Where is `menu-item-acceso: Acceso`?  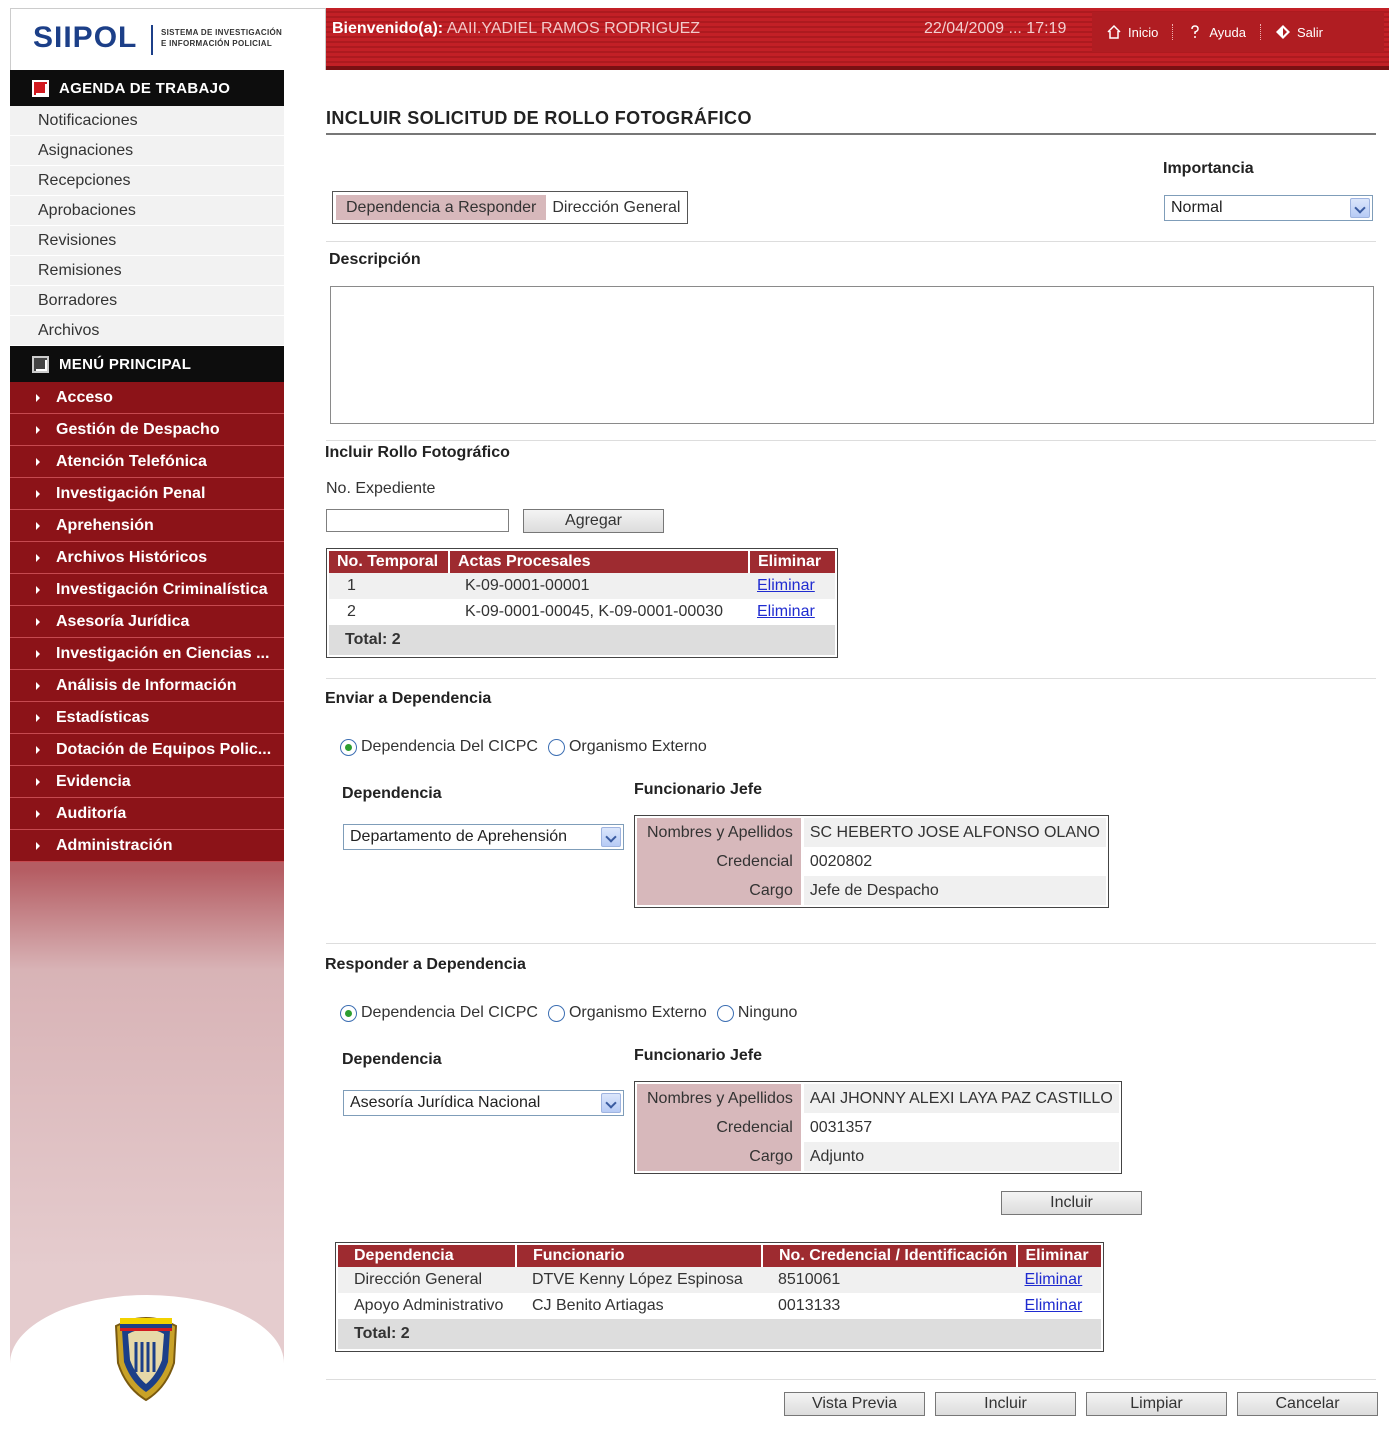
menu-item-acceso: Acceso is located at coordinates (147, 398).